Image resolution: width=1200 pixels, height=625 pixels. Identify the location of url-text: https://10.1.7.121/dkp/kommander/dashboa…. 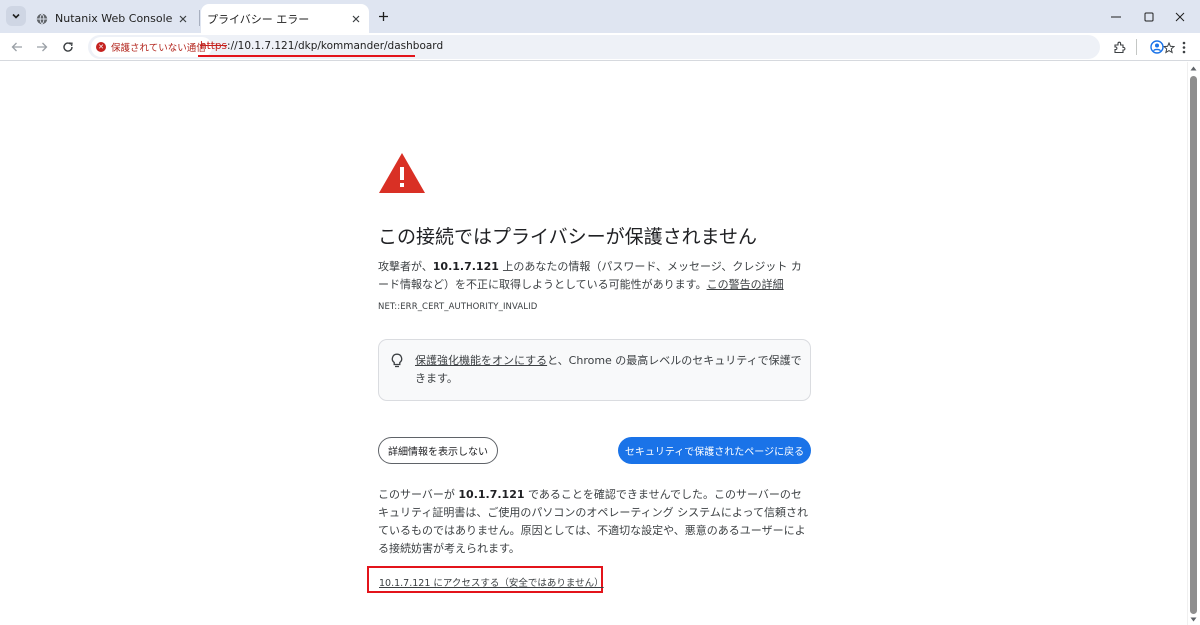
(321, 46).